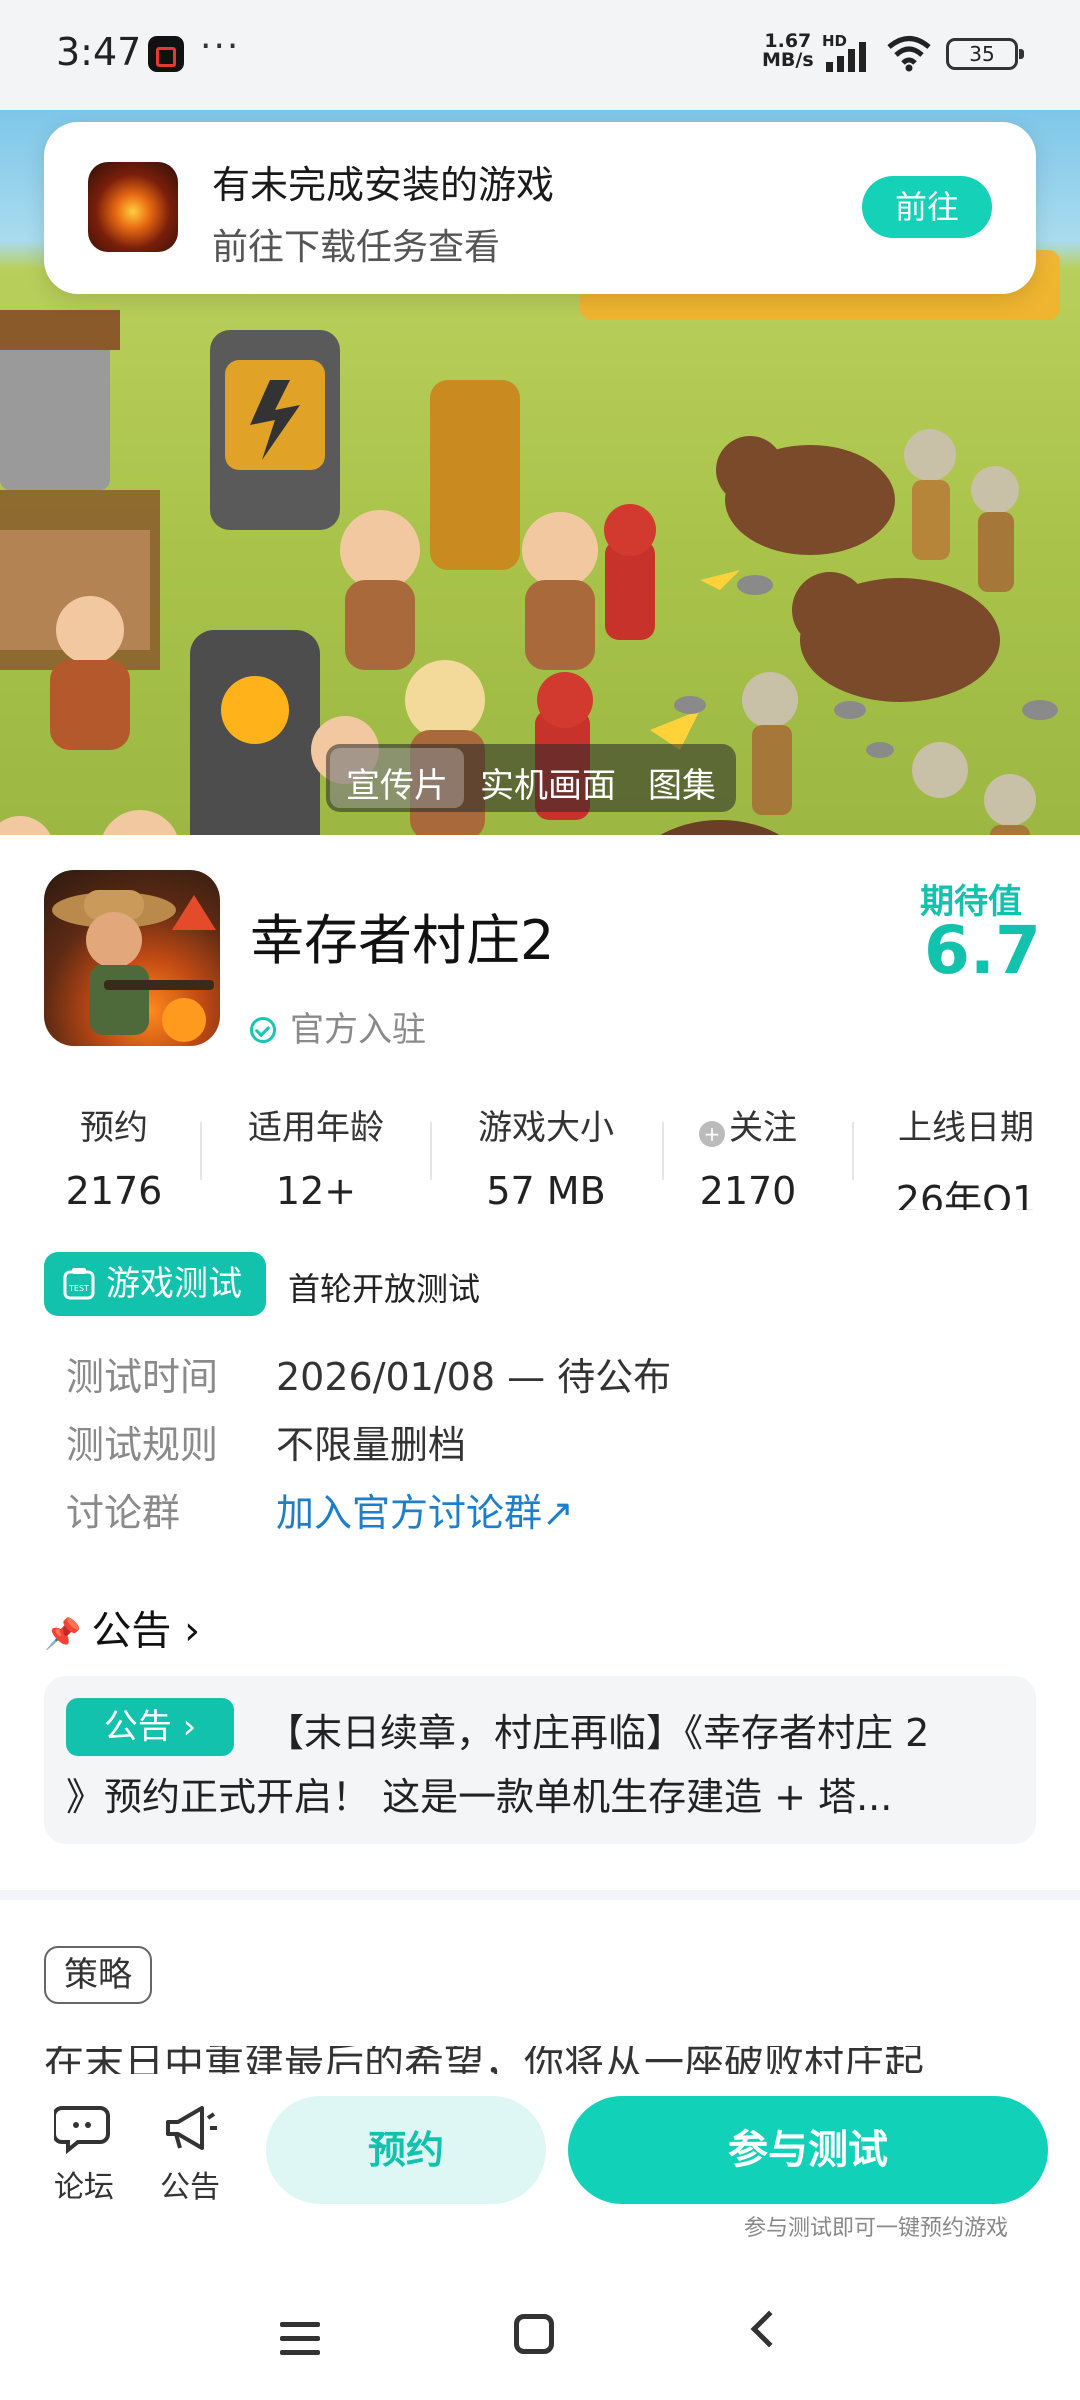 The height and width of the screenshot is (2400, 1080). I want to click on network-speed: 1.67 MB/s, so click(788, 51).